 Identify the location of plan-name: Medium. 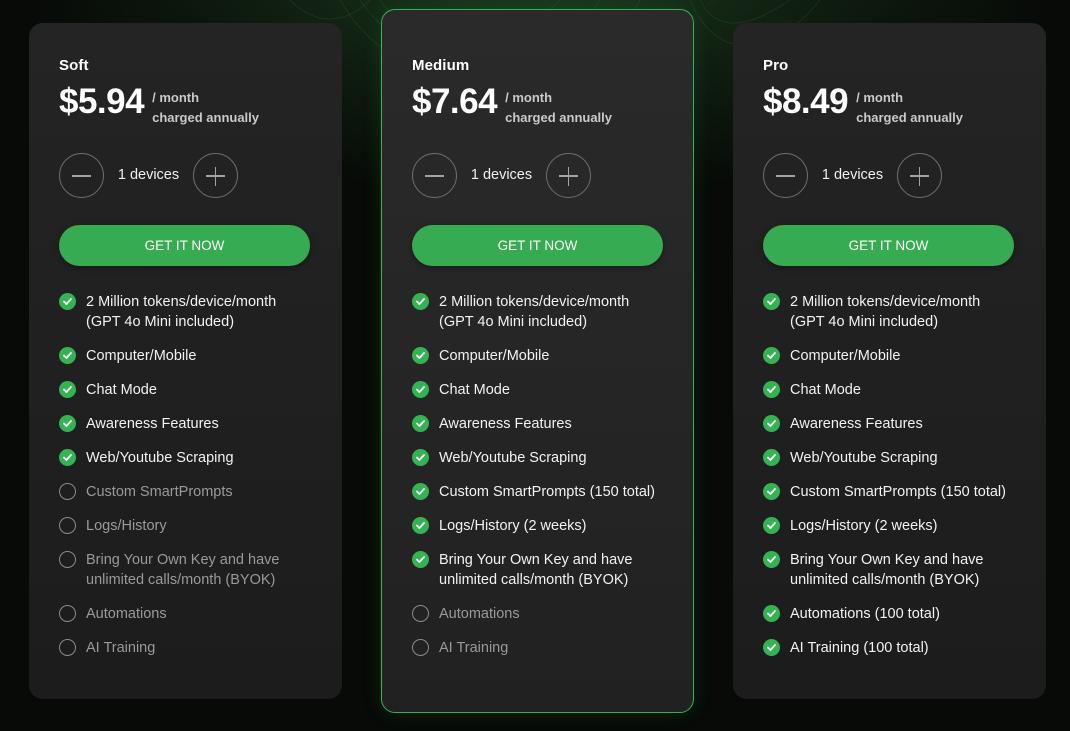
(441, 65).